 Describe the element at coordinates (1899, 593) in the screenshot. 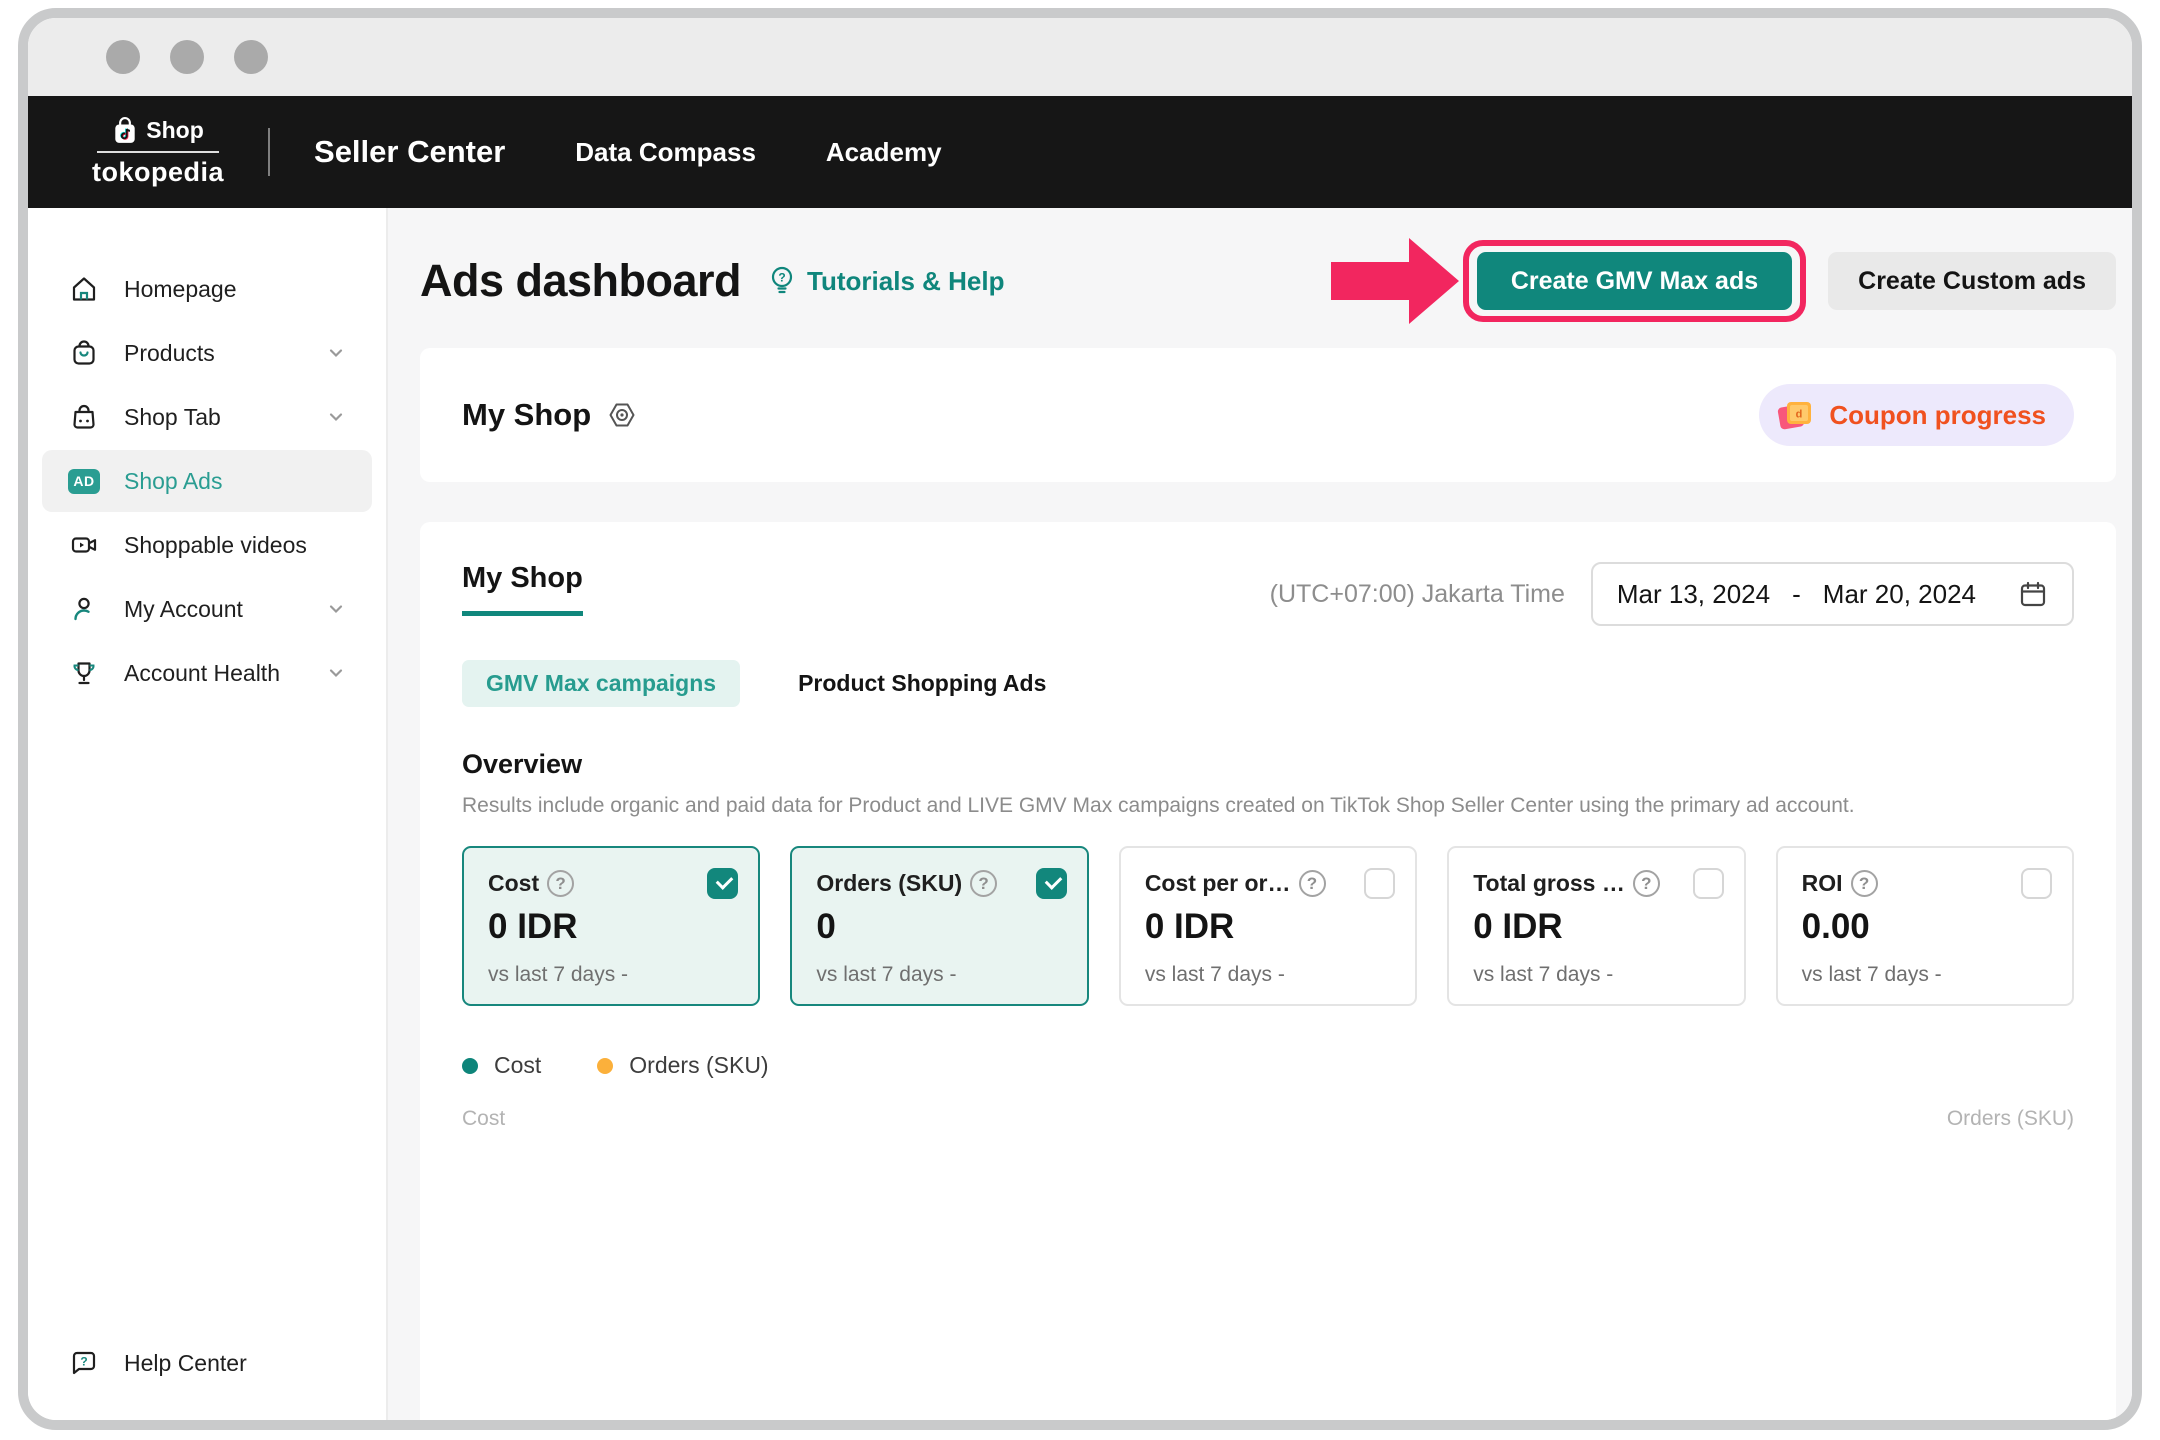

I see `date-end: Mar 20, 2024` at that location.